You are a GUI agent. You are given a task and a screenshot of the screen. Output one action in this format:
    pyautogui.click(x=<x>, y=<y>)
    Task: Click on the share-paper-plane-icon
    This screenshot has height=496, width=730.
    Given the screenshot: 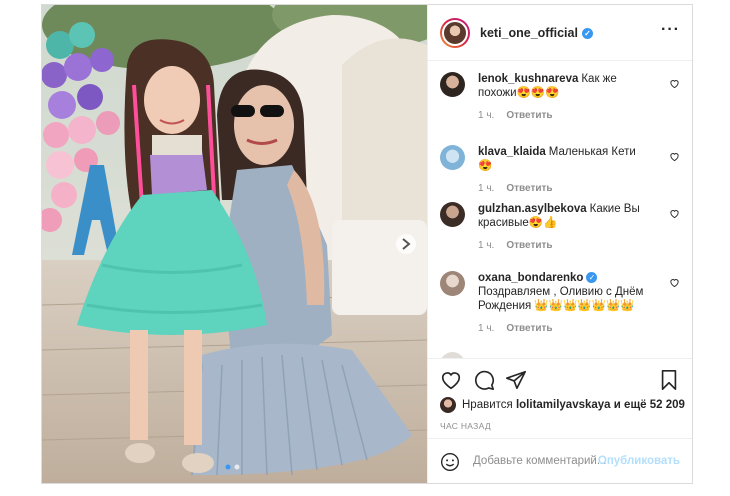 What is the action you would take?
    pyautogui.click(x=516, y=380)
    